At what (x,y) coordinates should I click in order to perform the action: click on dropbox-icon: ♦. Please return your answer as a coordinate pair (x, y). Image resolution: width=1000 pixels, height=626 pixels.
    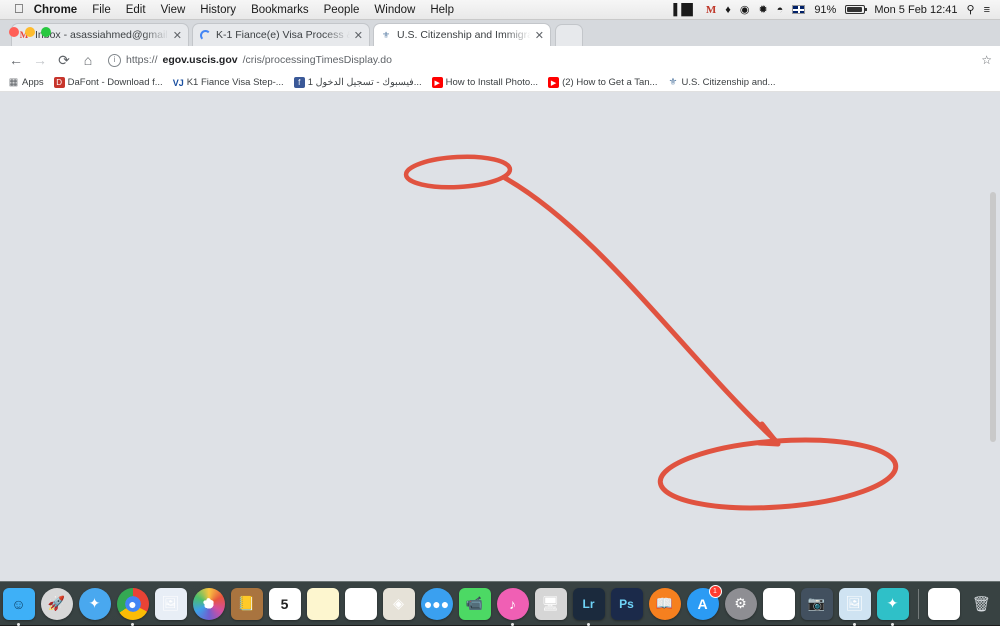
    Looking at the image, I should click on (728, 10).